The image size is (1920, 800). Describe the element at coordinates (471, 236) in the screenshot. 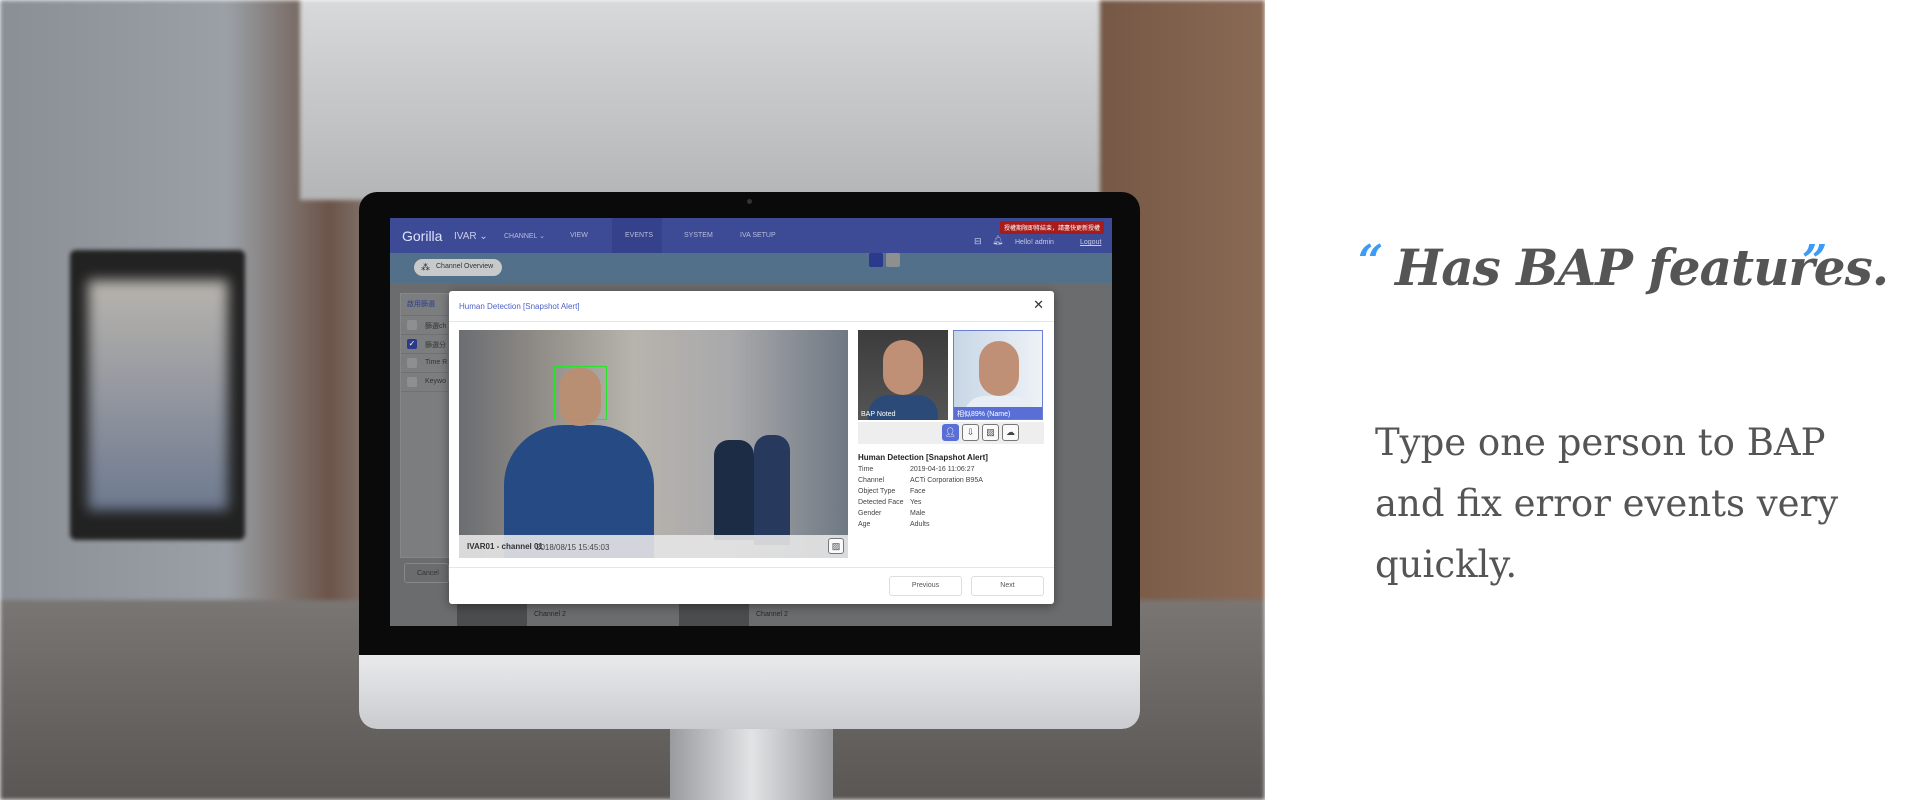

I see `product-dropdown: IVAR ⌄` at that location.